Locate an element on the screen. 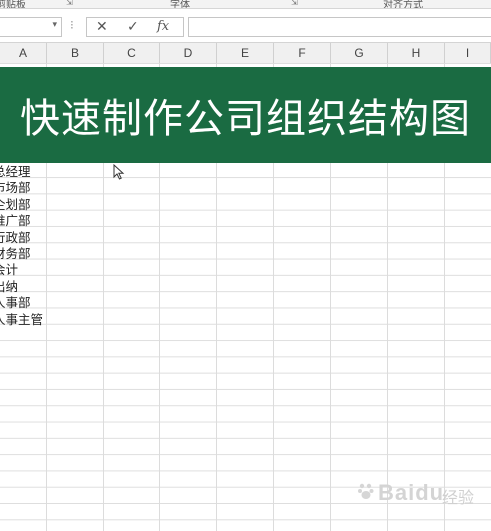  cell-a-row-6: 财务部 is located at coordinates (23, 254).